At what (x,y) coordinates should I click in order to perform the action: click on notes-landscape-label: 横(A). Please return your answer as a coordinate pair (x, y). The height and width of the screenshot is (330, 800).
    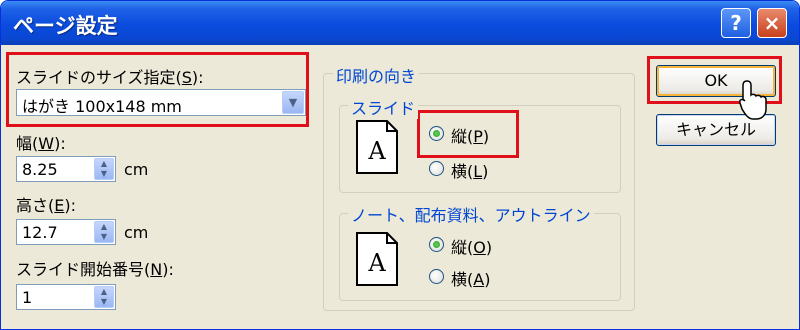
    Looking at the image, I should click on (470, 278).